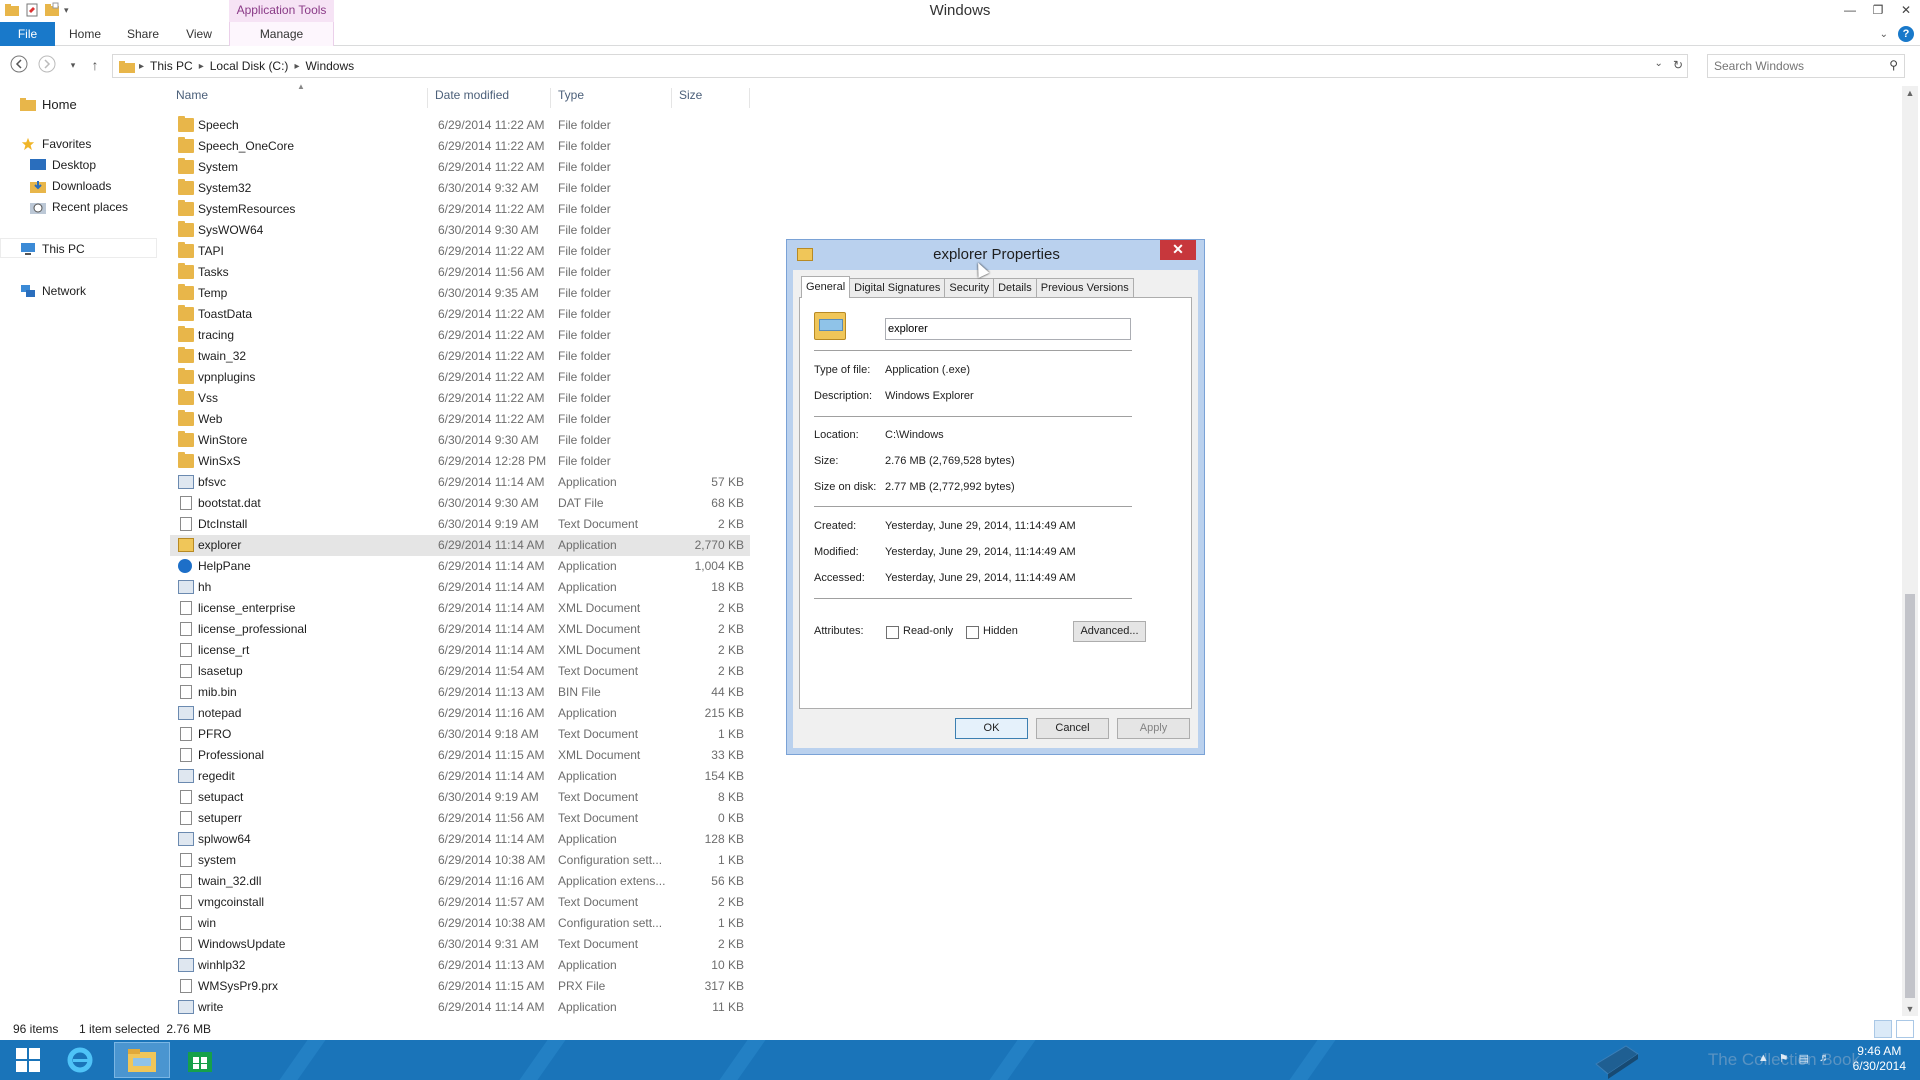  What do you see at coordinates (80, 1060) in the screenshot?
I see `taskbar-internet-explorer` at bounding box center [80, 1060].